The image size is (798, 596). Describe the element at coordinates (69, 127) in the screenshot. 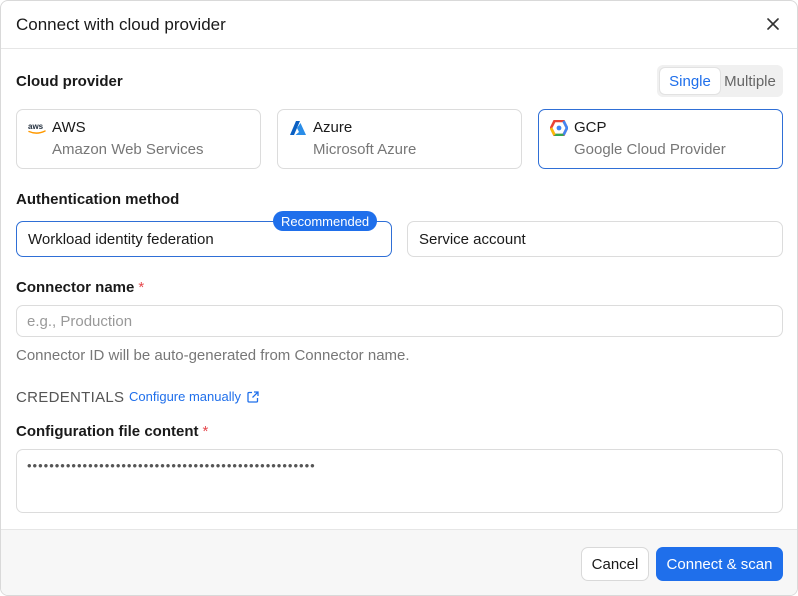

I see `provider-name: AWS` at that location.